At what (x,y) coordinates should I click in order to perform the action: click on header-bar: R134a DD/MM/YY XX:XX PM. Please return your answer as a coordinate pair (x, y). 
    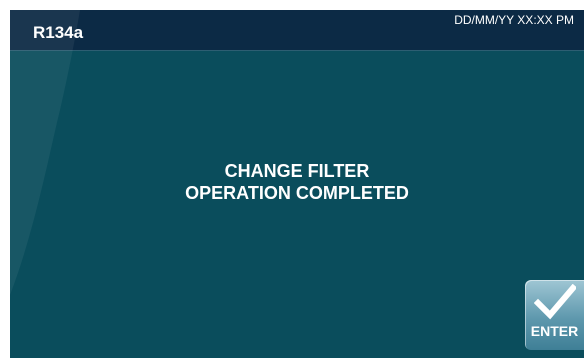
    Looking at the image, I should click on (297, 30).